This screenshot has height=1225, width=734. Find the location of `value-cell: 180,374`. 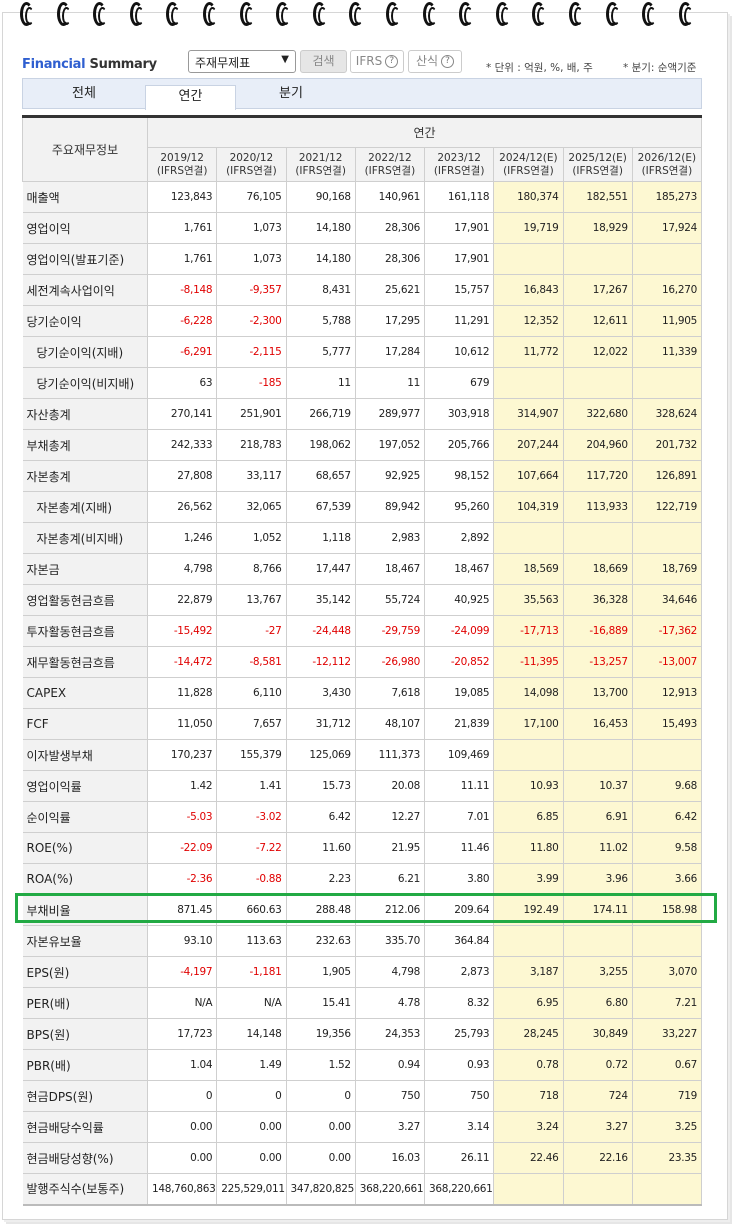

value-cell: 180,374 is located at coordinates (528, 197).